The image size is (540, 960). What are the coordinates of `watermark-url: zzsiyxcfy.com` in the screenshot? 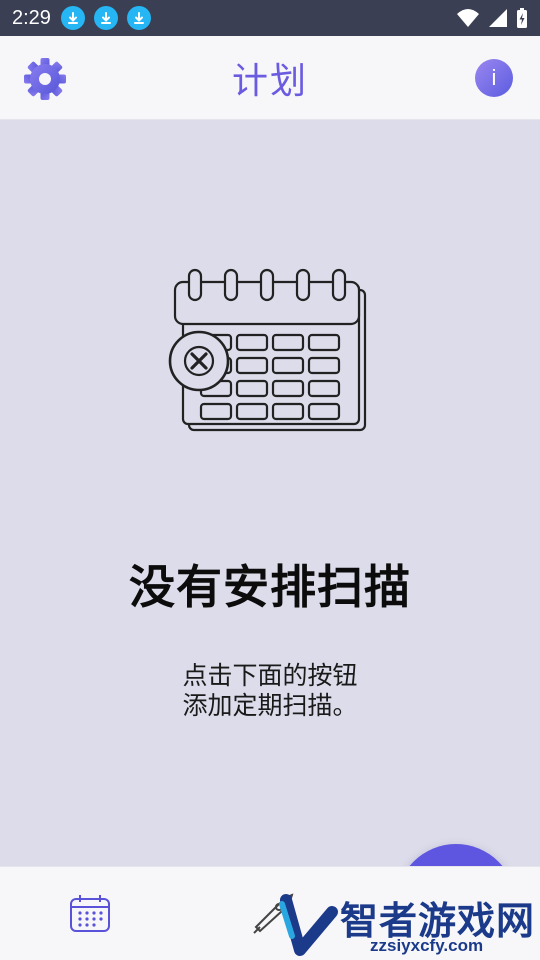 It's located at (427, 945).